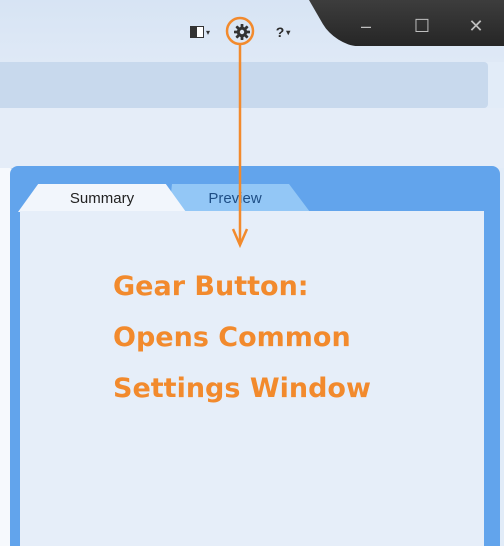  I want to click on highlight-circle, so click(240, 31).